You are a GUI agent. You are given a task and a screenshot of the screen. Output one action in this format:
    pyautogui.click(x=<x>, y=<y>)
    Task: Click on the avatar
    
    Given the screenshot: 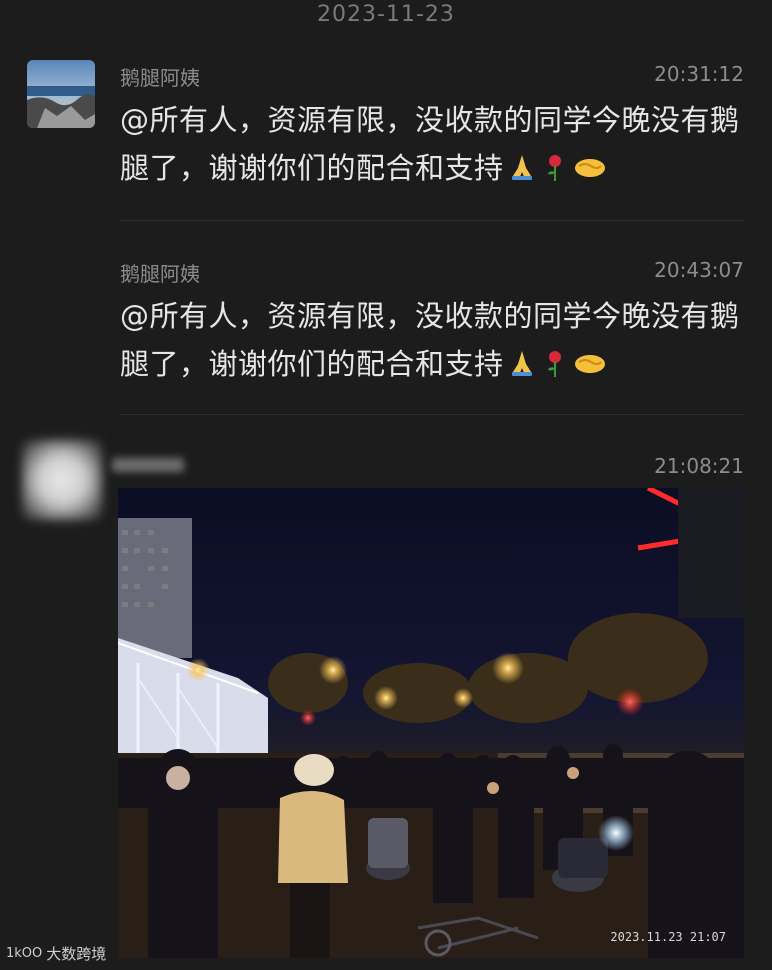 What is the action you would take?
    pyautogui.click(x=61, y=94)
    